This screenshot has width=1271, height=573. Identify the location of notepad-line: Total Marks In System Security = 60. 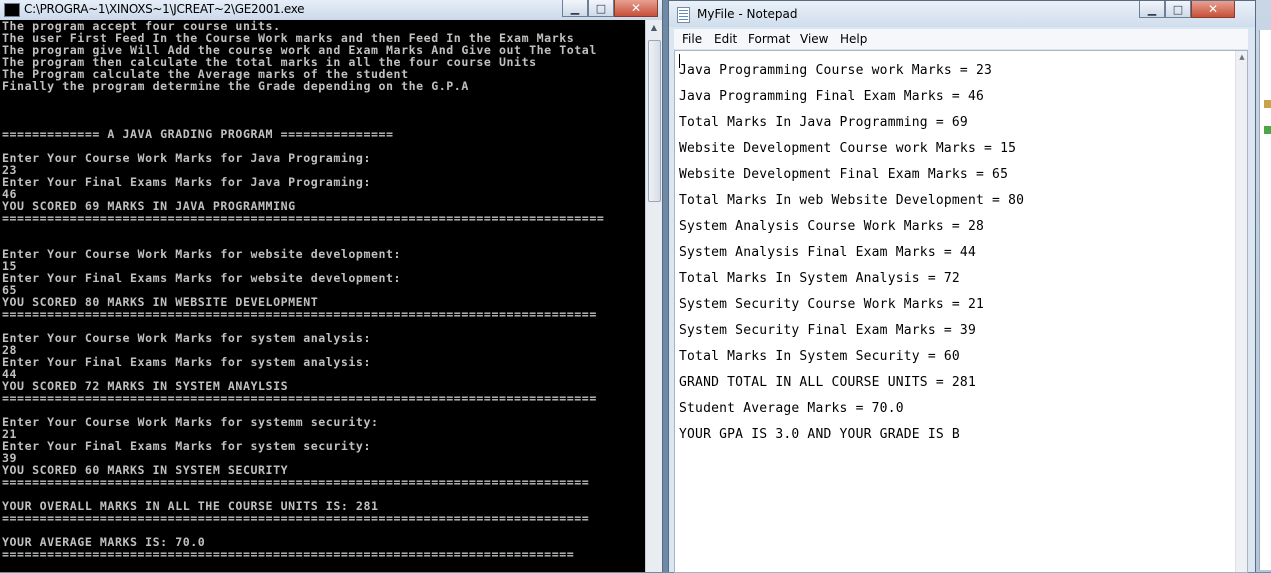
(819, 356).